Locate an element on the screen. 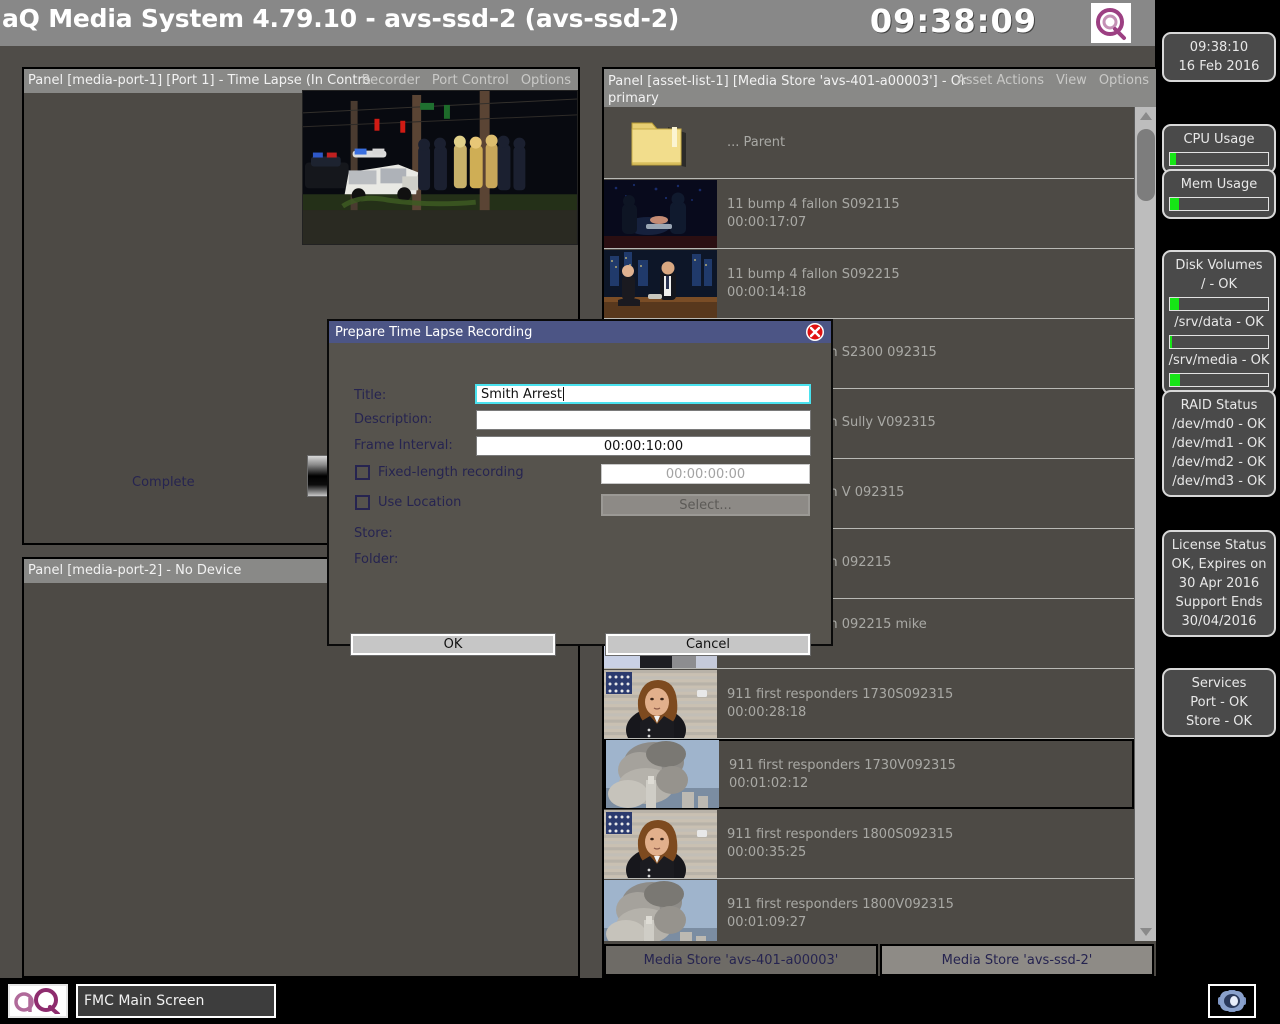 The image size is (1280, 1024). menu-asset-actions: Asset Actions is located at coordinates (1000, 78).